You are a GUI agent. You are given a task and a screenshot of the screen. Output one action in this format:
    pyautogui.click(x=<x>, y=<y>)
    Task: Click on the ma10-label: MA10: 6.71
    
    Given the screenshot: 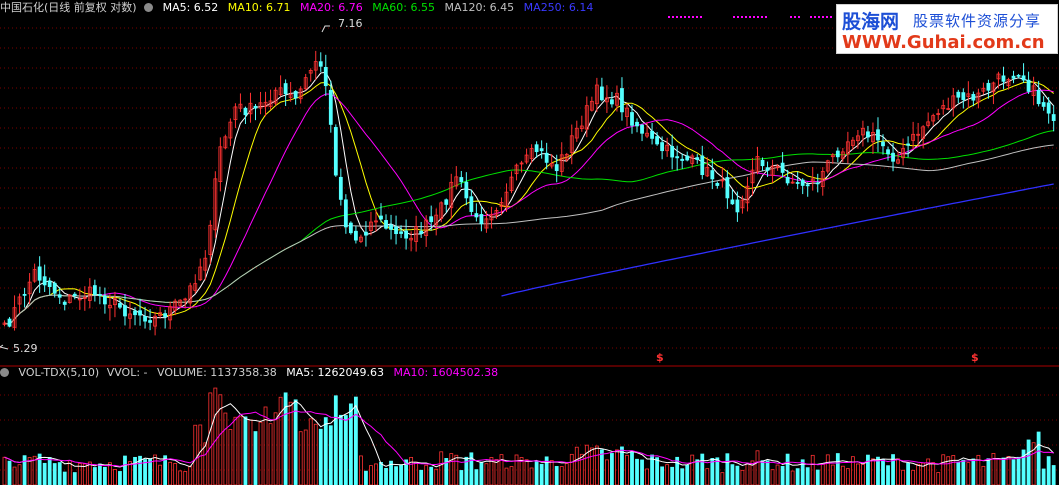 What is the action you would take?
    pyautogui.click(x=259, y=7)
    